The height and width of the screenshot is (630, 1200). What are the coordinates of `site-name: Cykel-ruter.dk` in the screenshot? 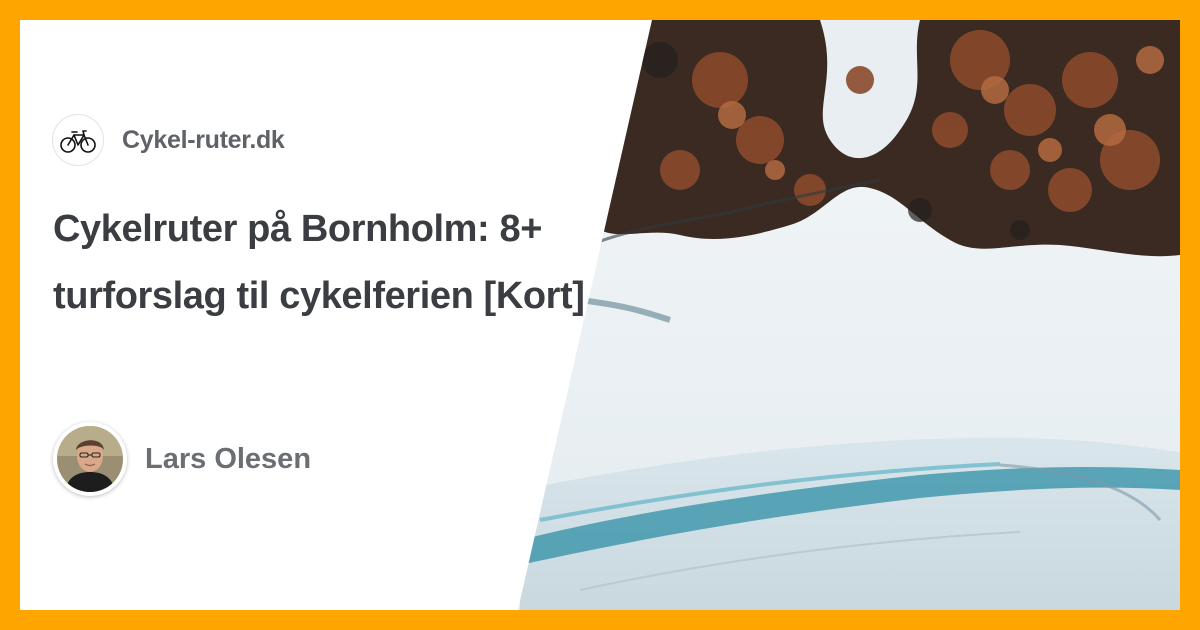 It's located at (203, 140).